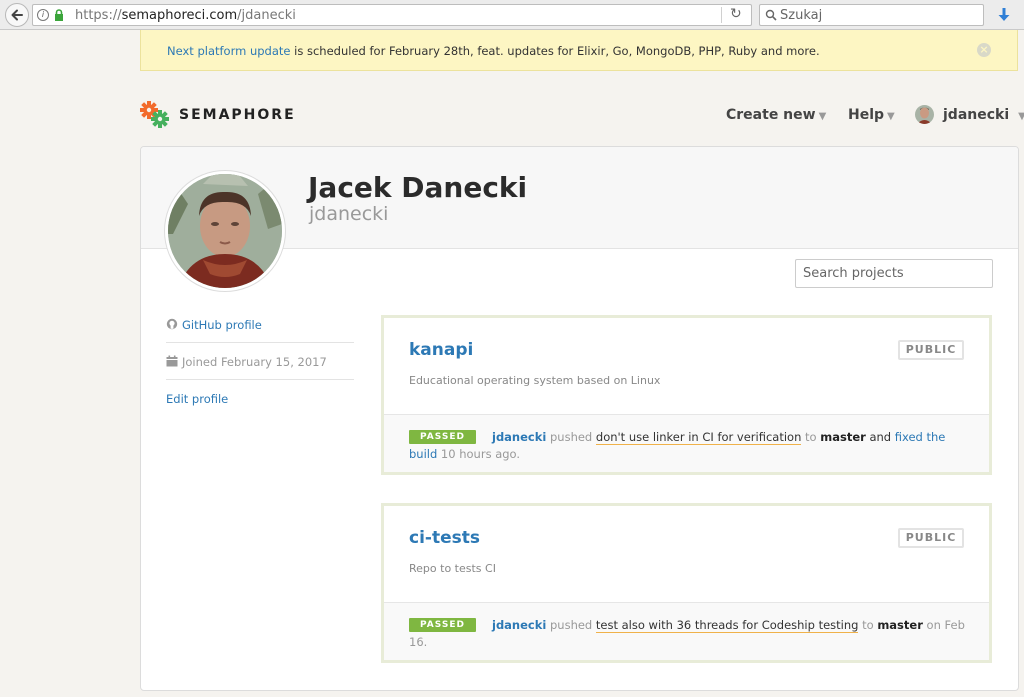  I want to click on github-profile-label: GitHub profile, so click(222, 325).